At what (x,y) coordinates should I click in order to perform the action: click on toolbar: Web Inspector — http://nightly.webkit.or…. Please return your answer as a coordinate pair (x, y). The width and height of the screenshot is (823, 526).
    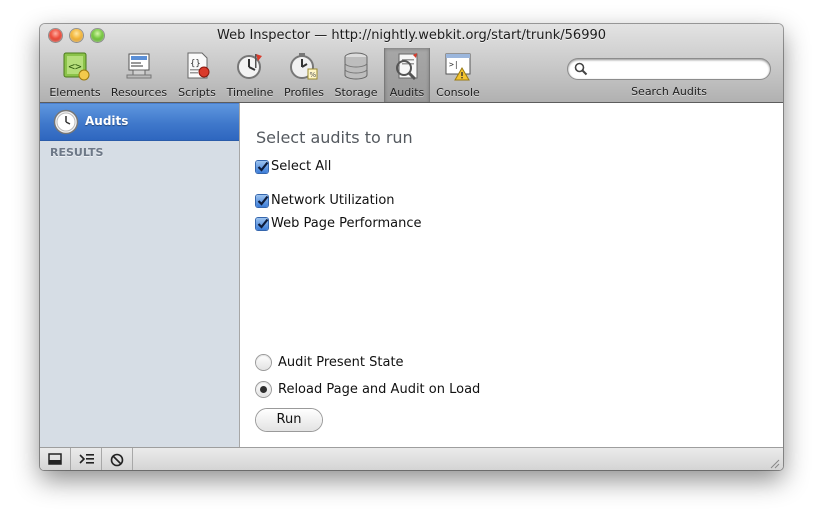
    Looking at the image, I should click on (411, 63).